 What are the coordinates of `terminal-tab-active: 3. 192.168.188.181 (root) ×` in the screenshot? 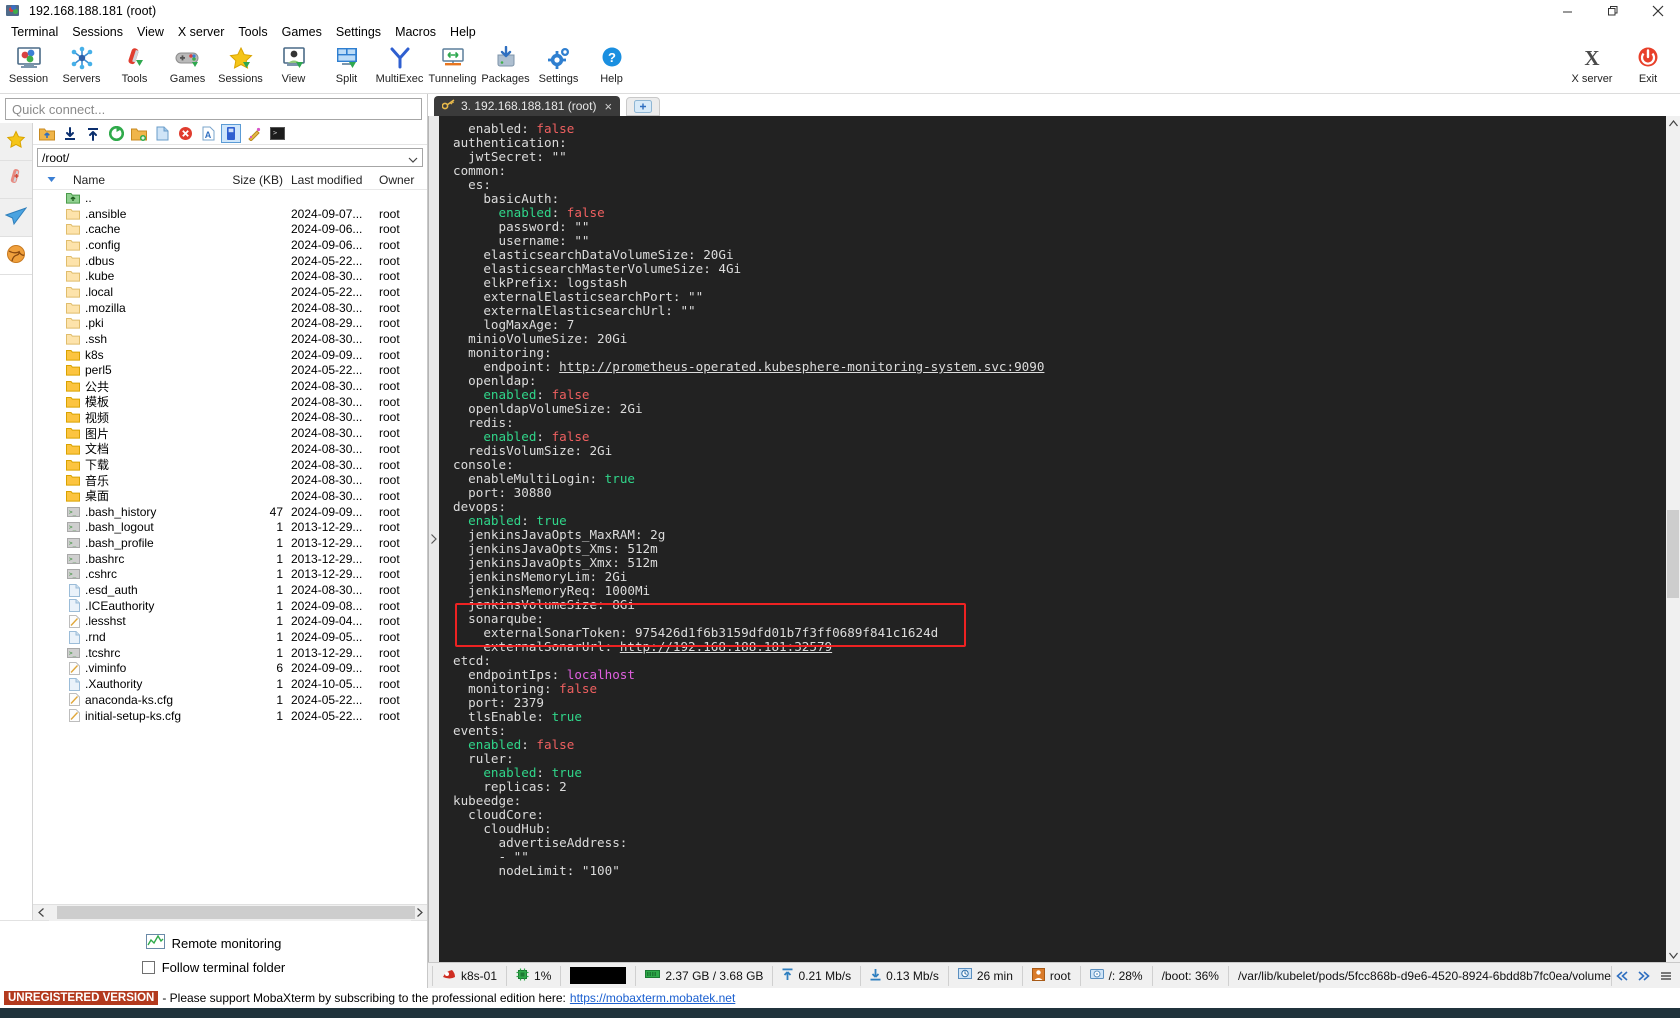 It's located at (527, 106).